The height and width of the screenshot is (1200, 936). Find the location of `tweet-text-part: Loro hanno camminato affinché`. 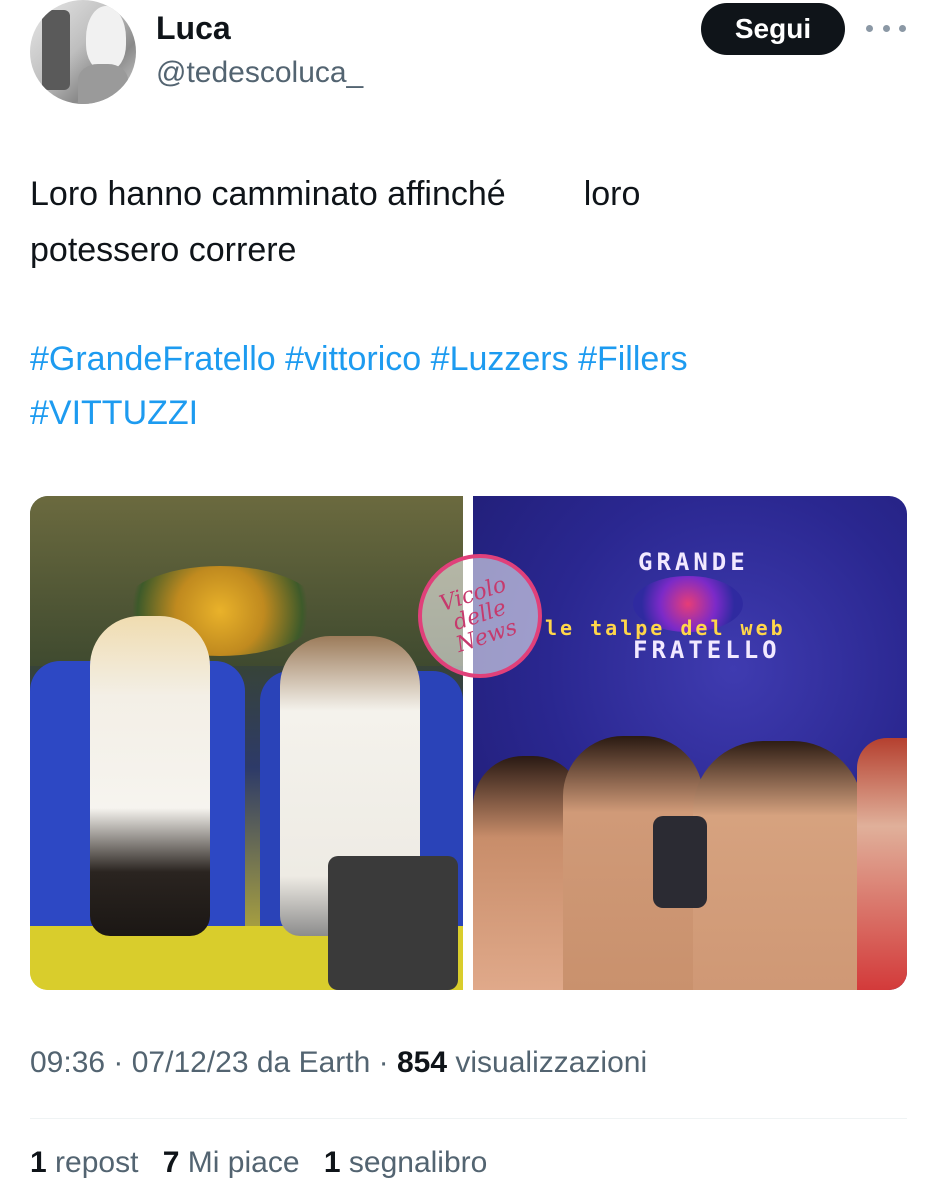

tweet-text-part: Loro hanno camminato affinché is located at coordinates (268, 194).